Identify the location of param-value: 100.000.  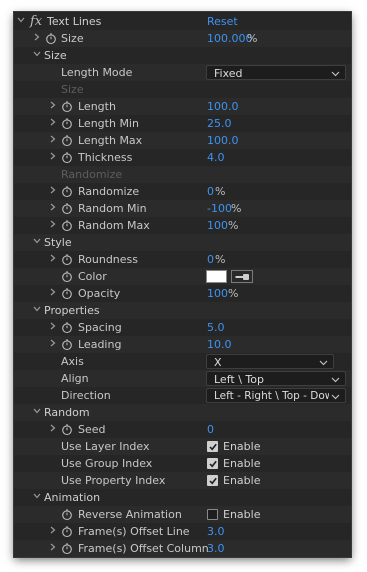
(230, 38).